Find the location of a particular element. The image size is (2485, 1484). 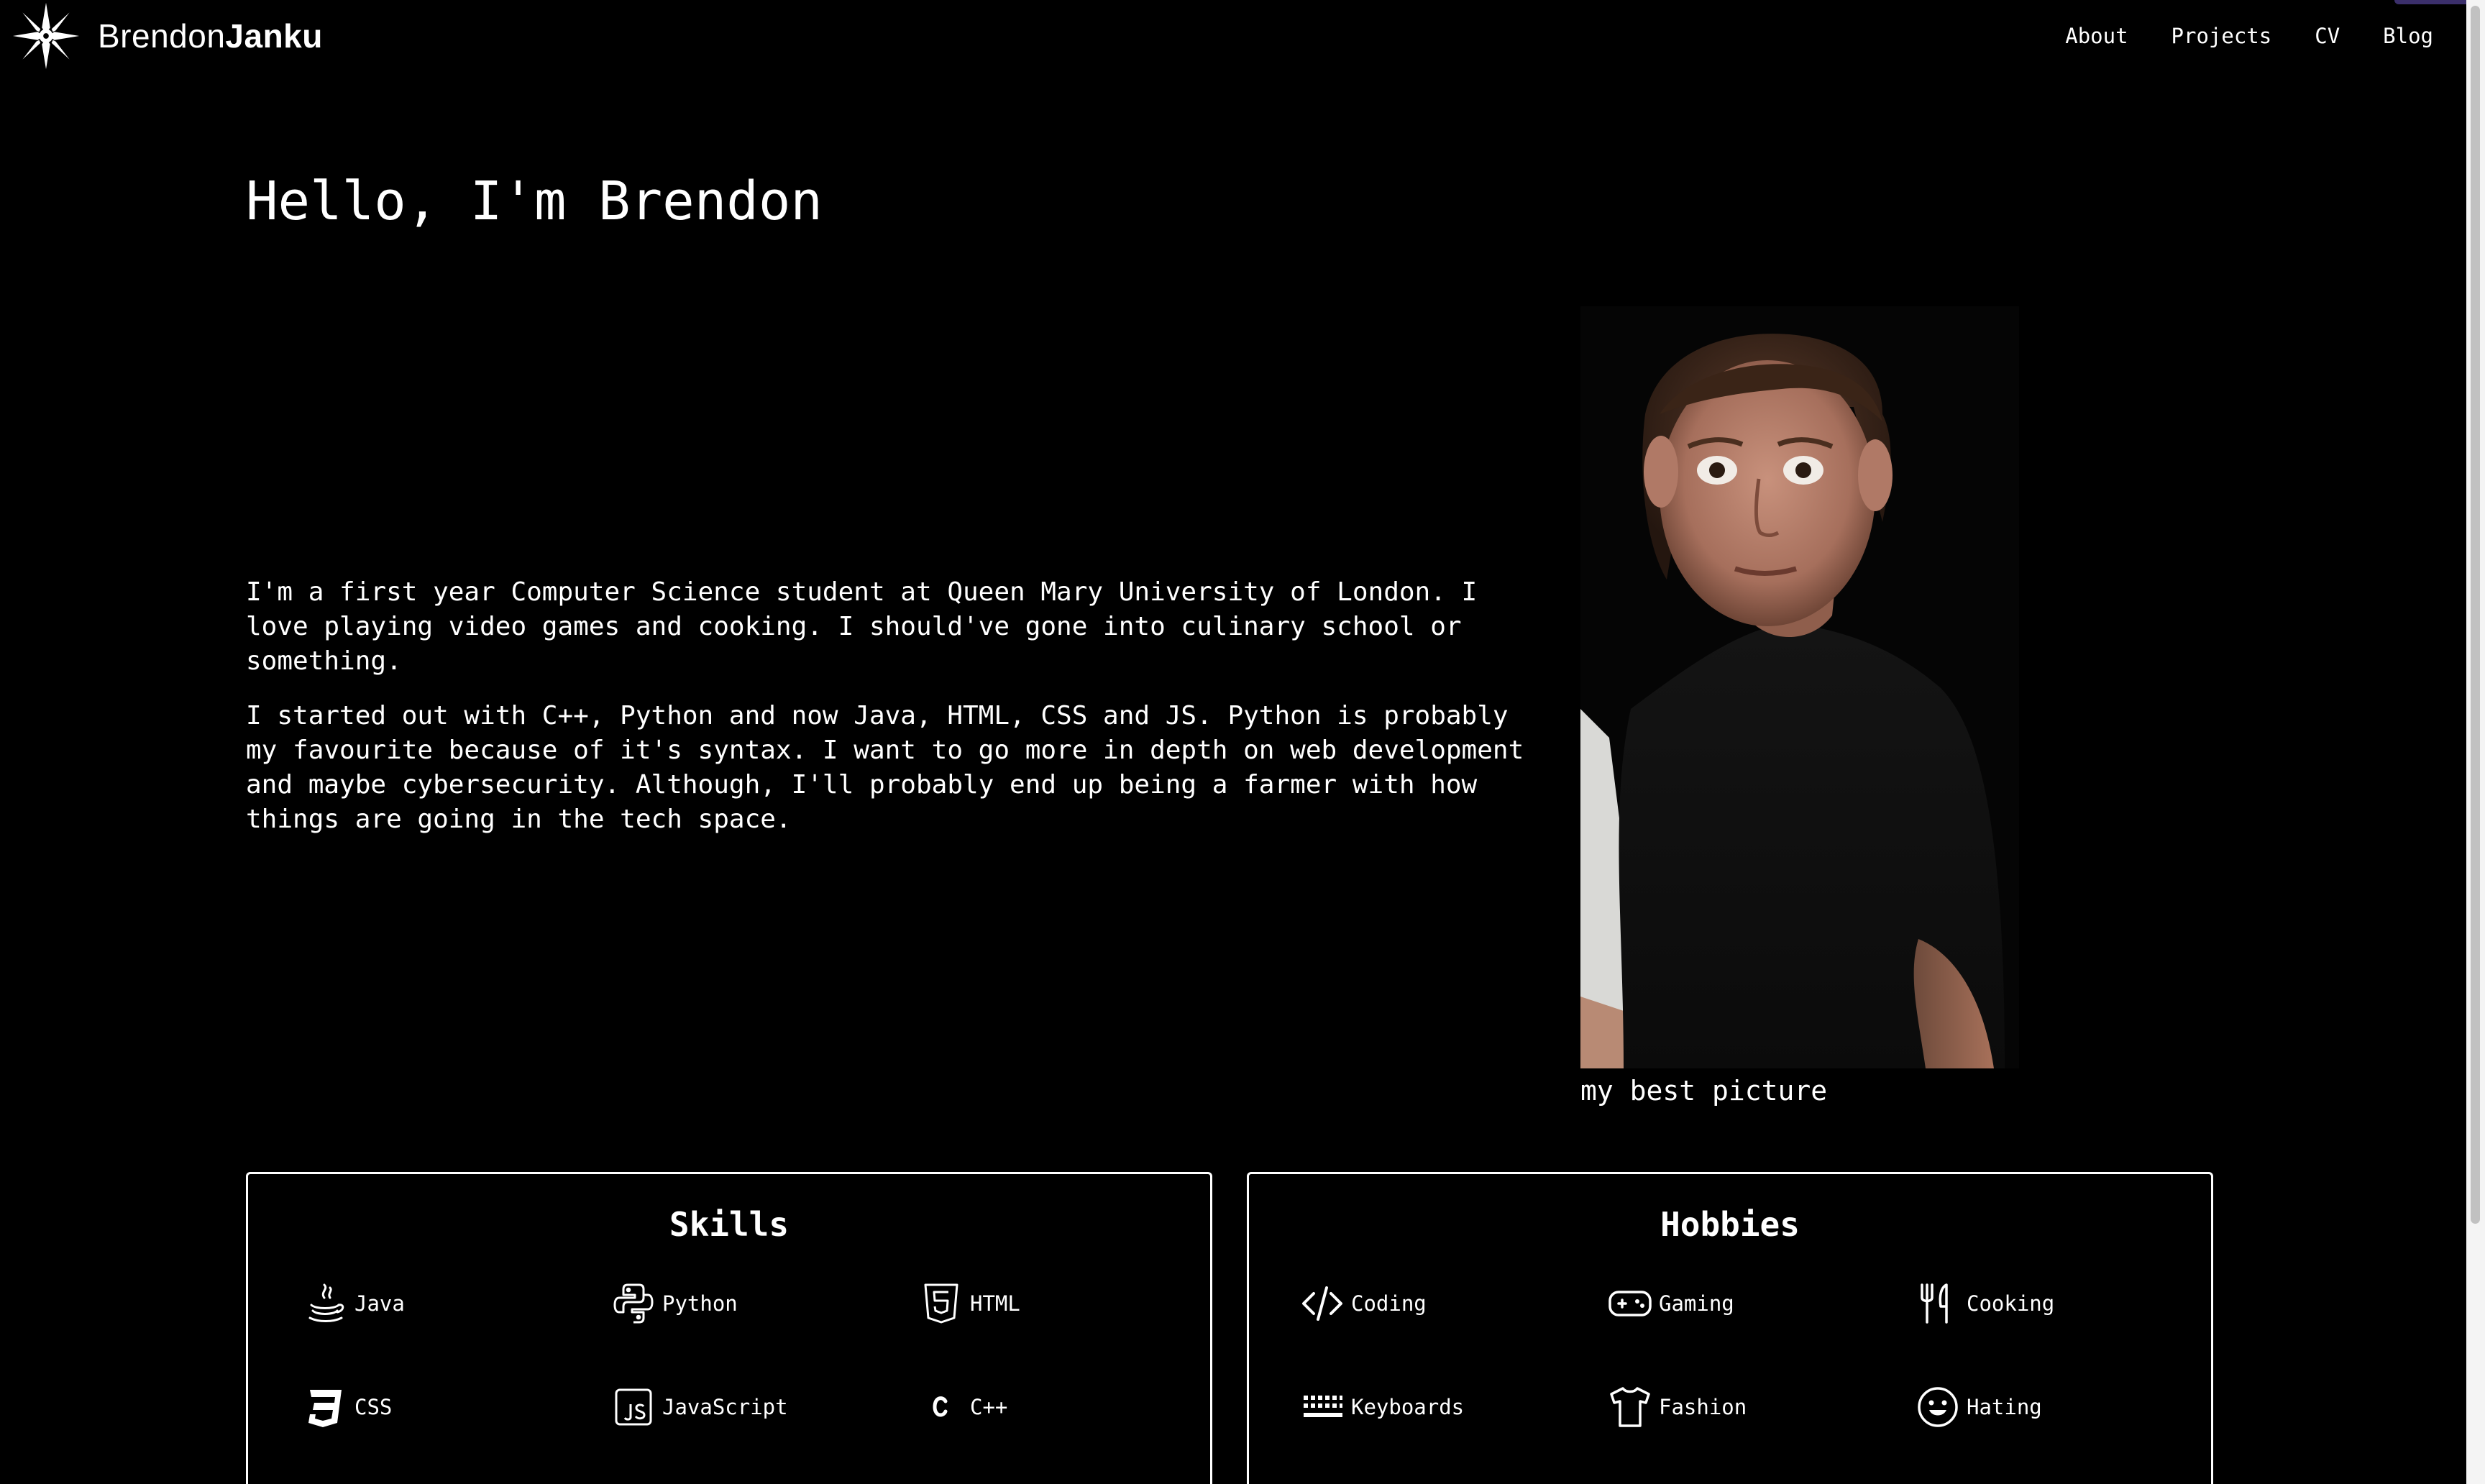

c-icon is located at coordinates (941, 1406).